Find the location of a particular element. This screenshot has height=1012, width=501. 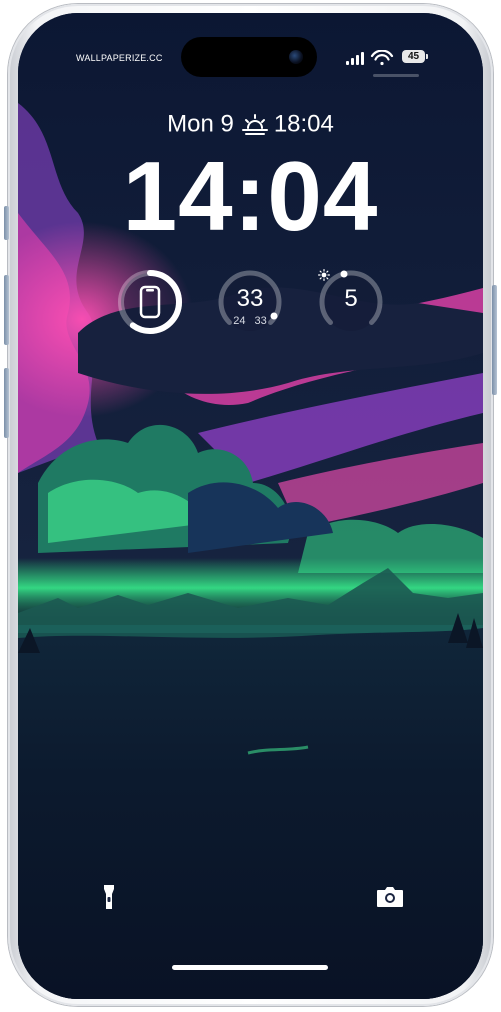

battery-widget is located at coordinates (150, 302).